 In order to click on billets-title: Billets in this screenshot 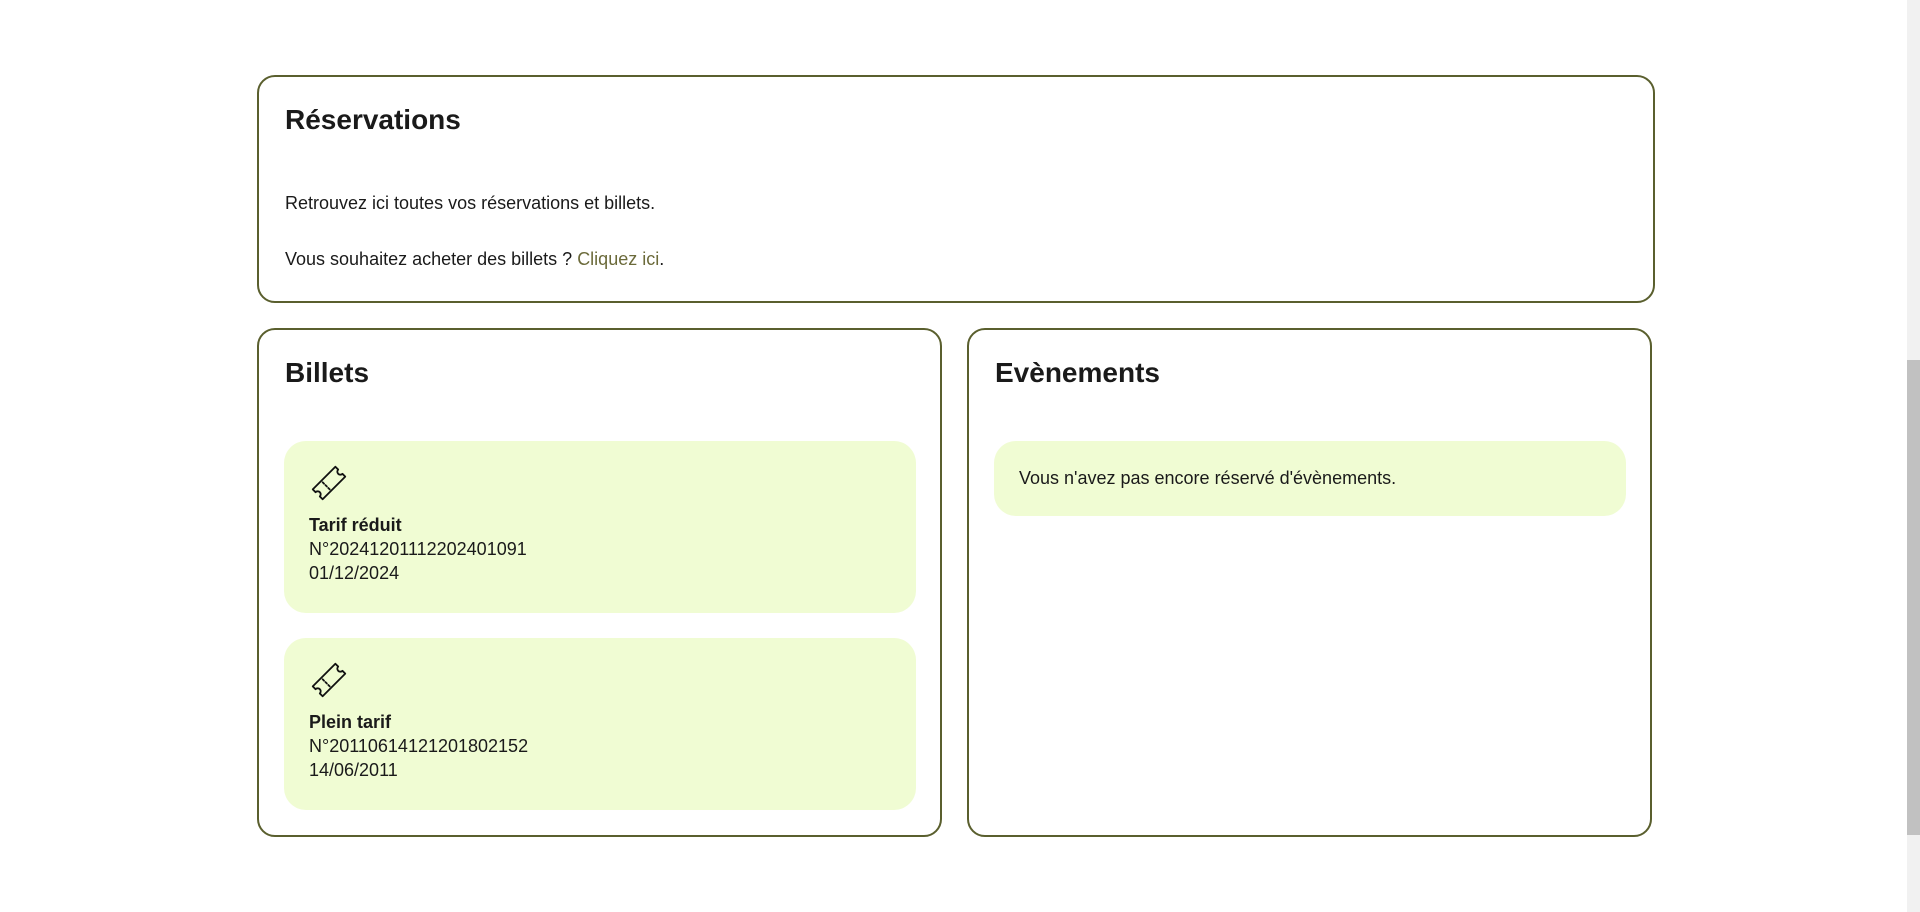, I will do `click(327, 372)`.